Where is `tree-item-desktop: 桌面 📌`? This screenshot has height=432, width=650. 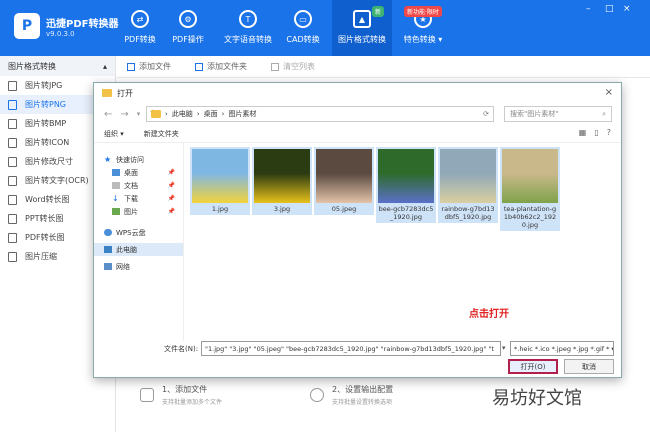 tree-item-desktop: 桌面 📌 is located at coordinates (138, 172).